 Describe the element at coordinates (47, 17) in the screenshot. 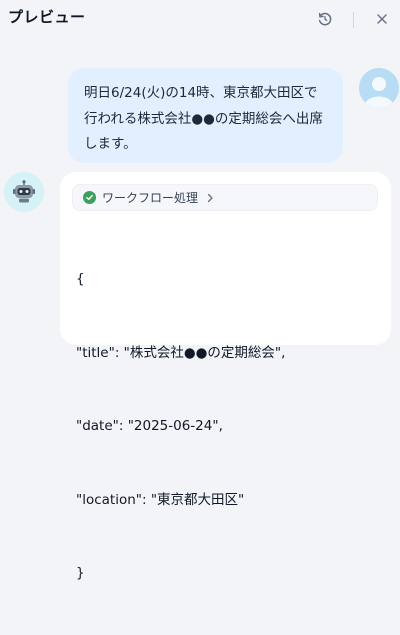

I see `page-title: プレビュー` at that location.